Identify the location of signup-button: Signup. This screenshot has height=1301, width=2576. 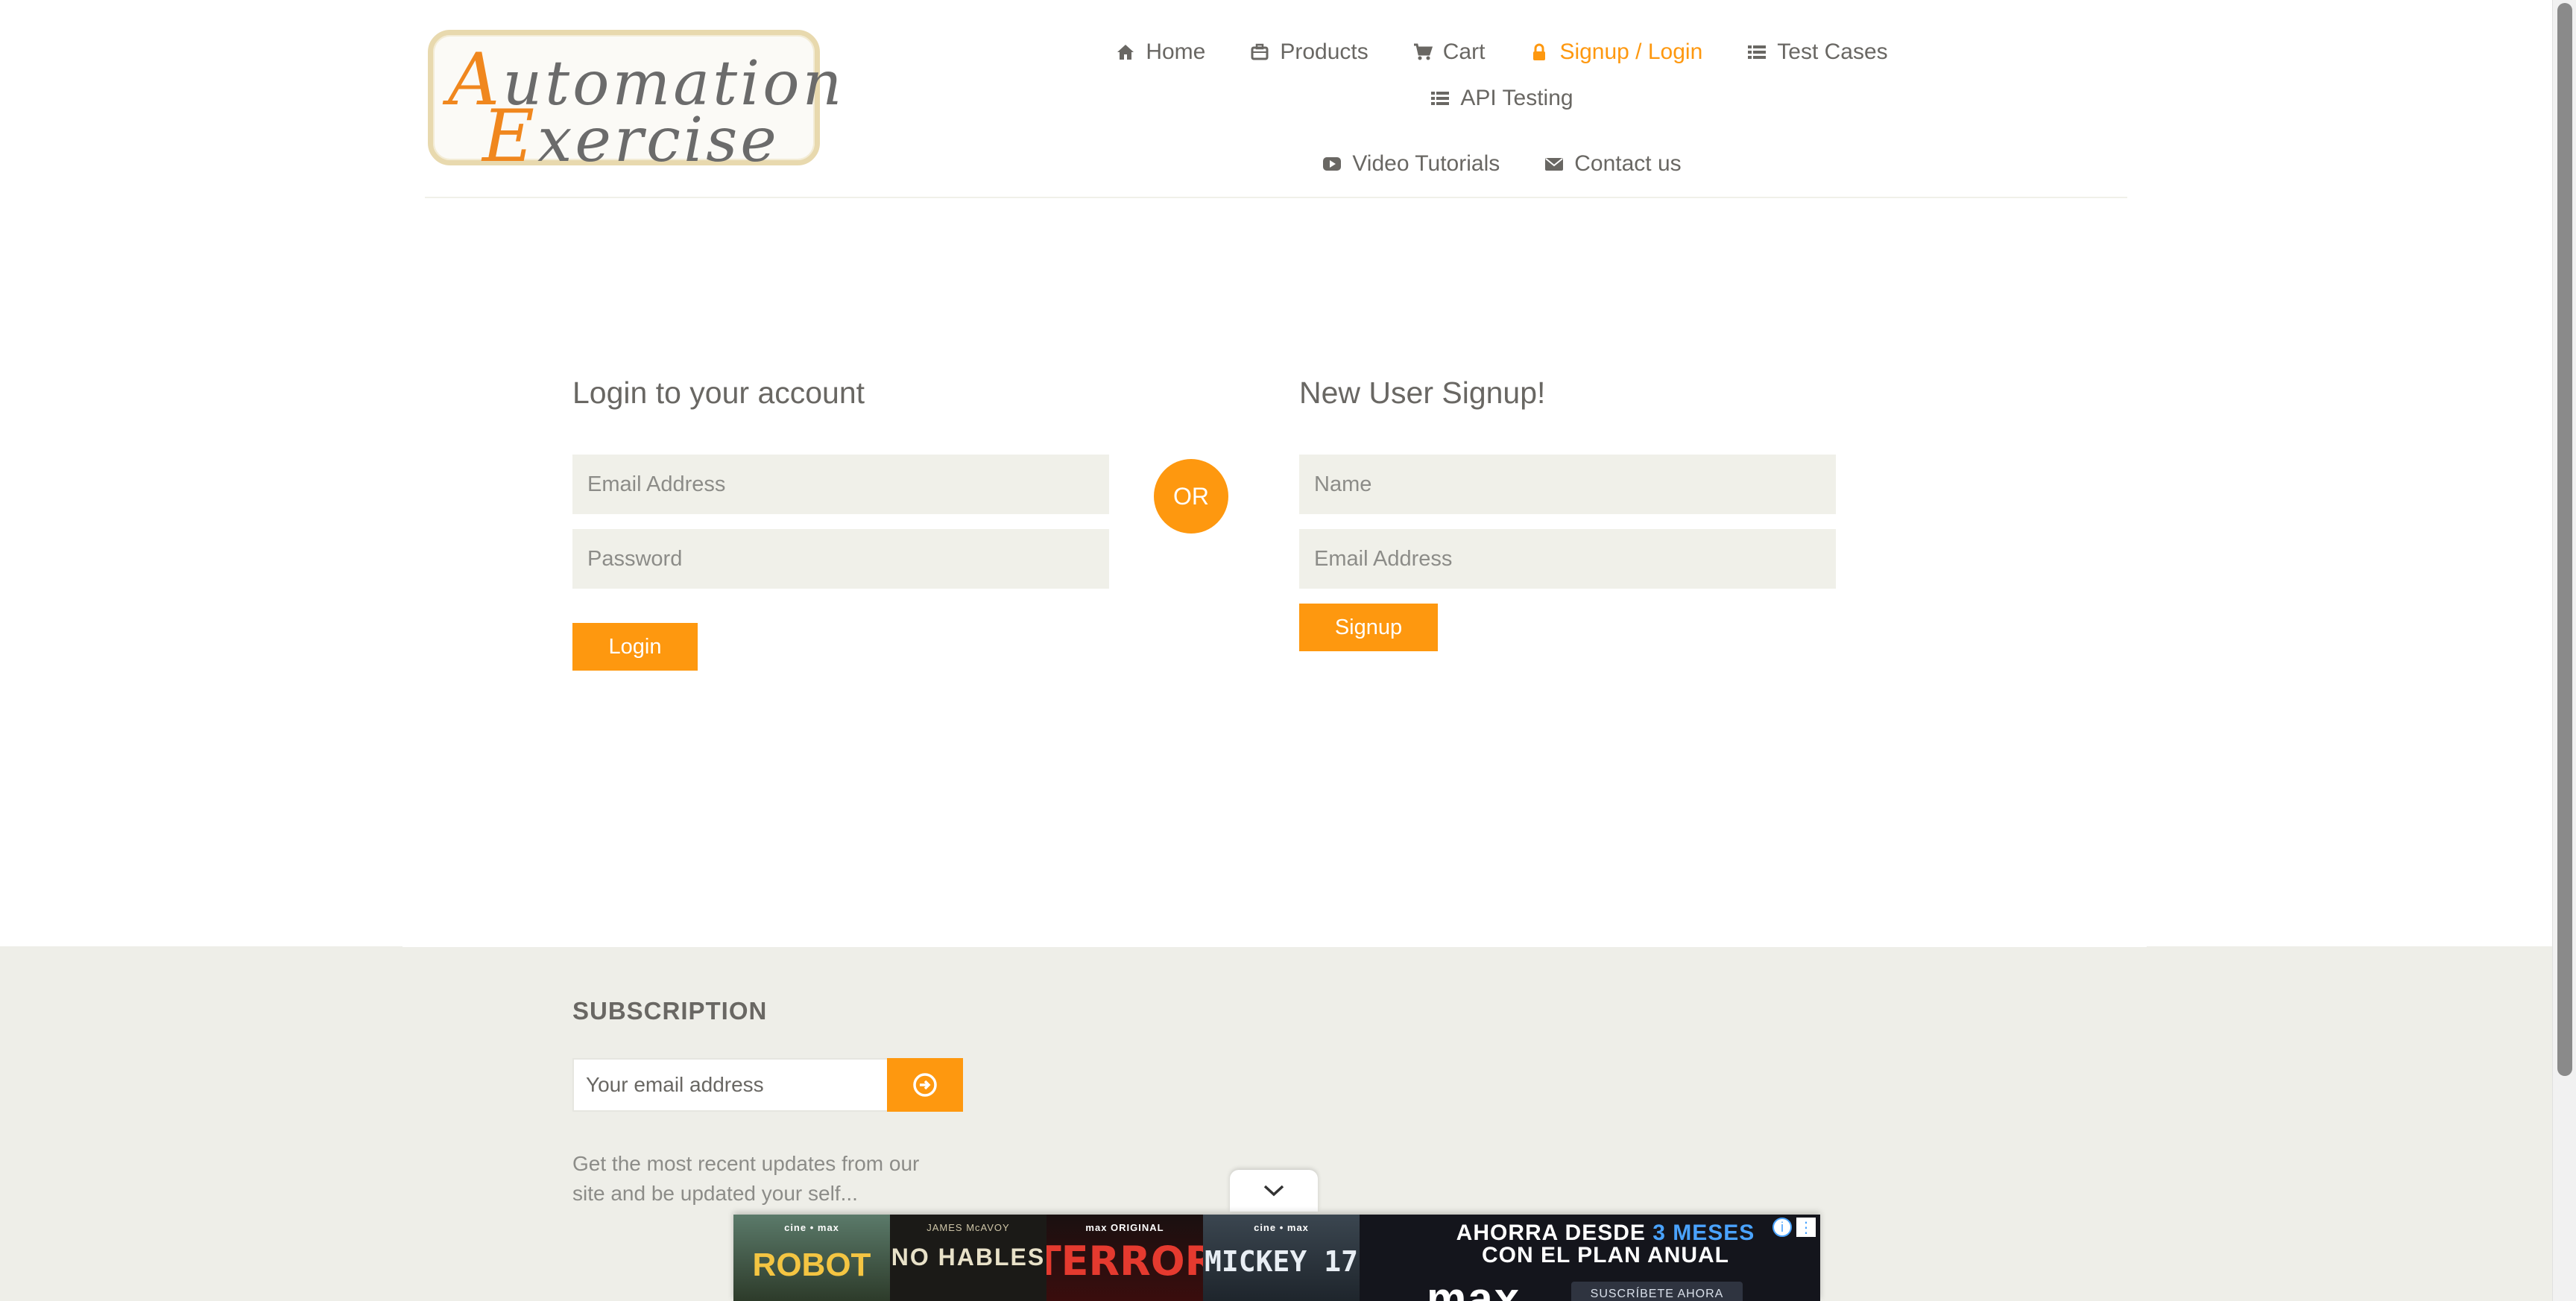
(1369, 627).